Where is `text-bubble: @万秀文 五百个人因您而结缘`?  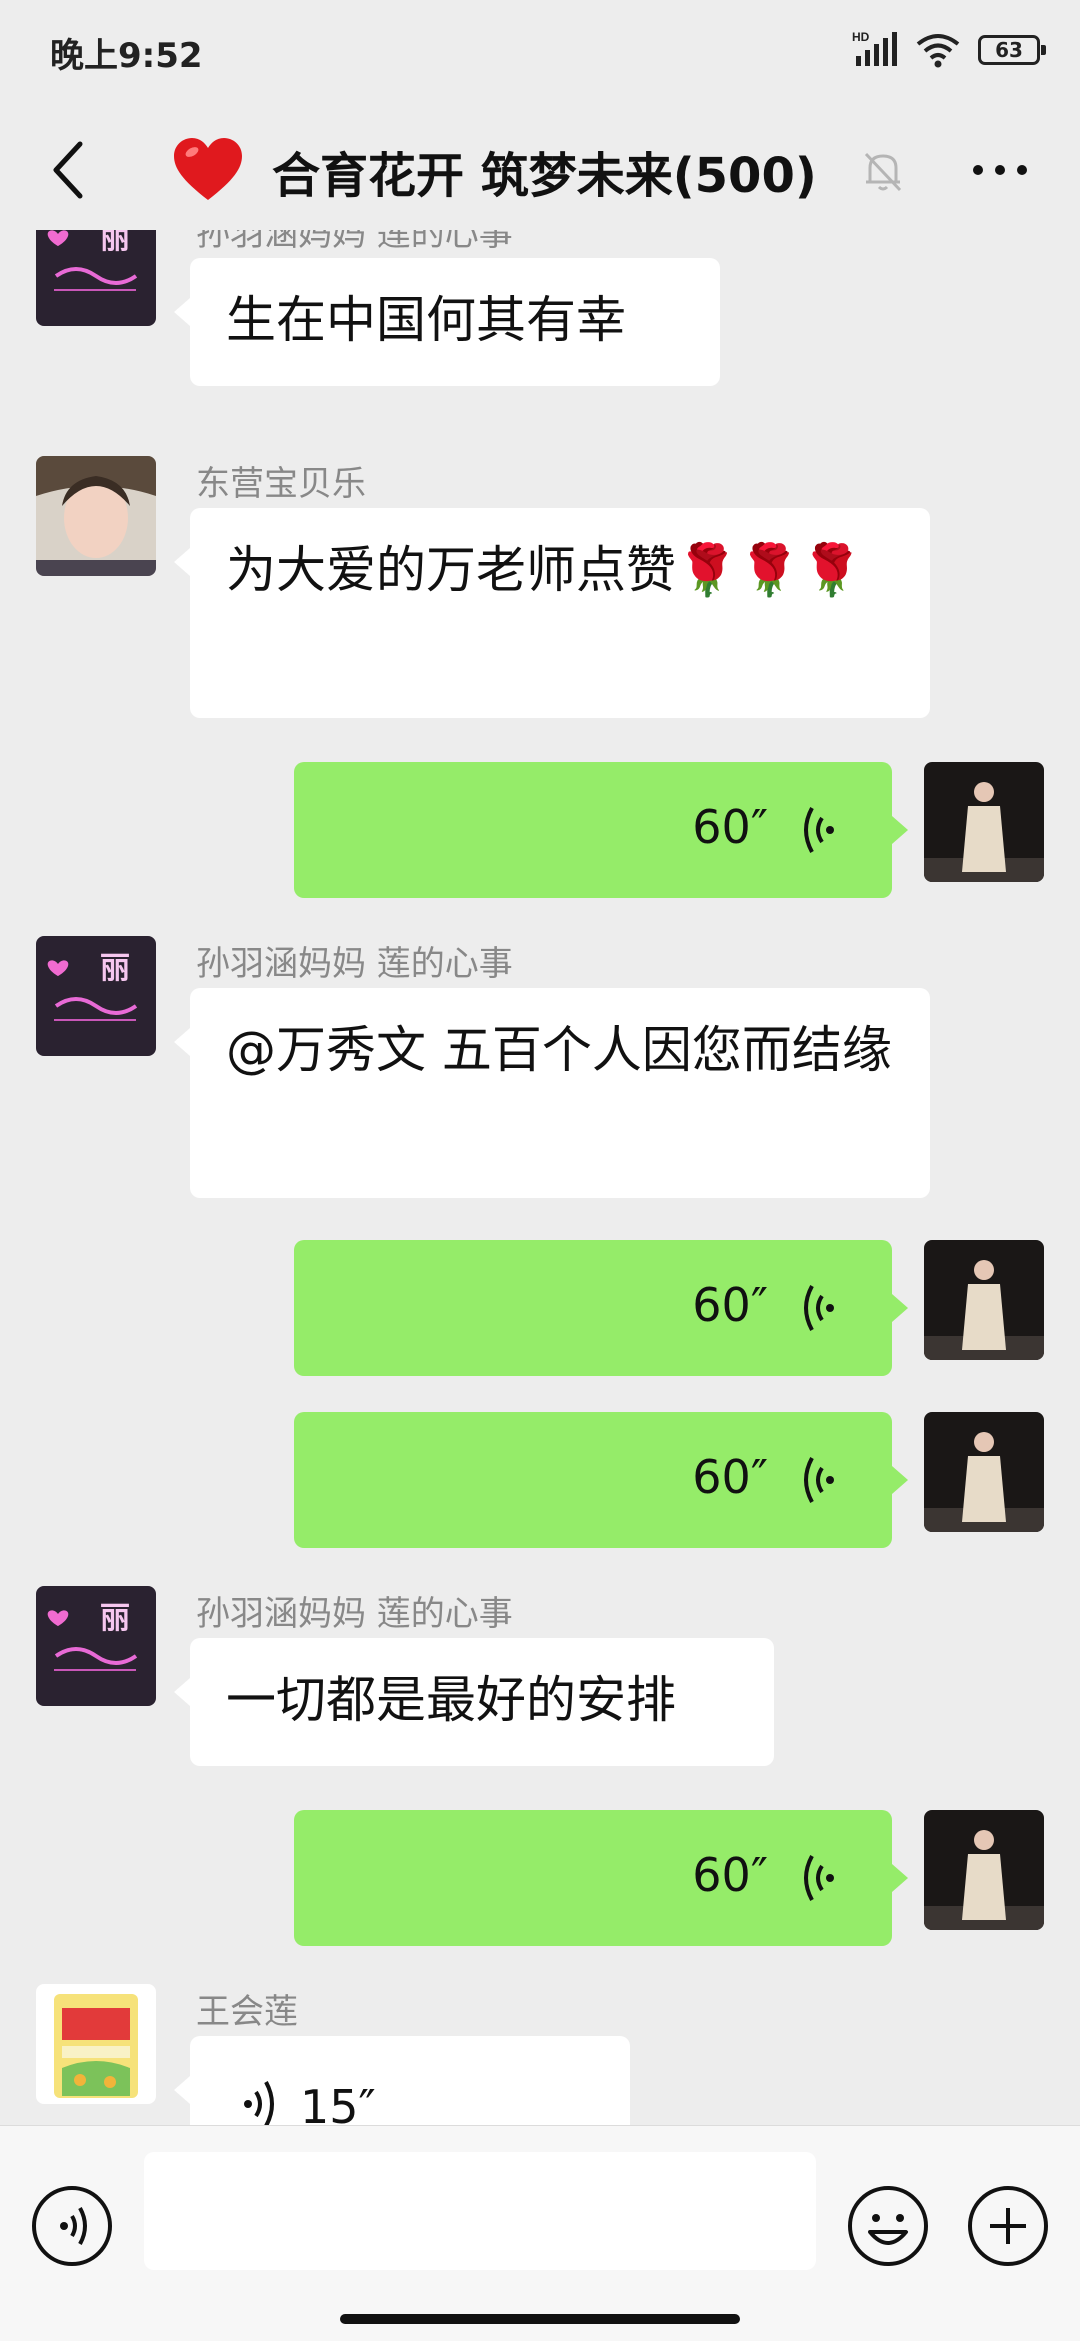 text-bubble: @万秀文 五百个人因您而结缘 is located at coordinates (552, 1093).